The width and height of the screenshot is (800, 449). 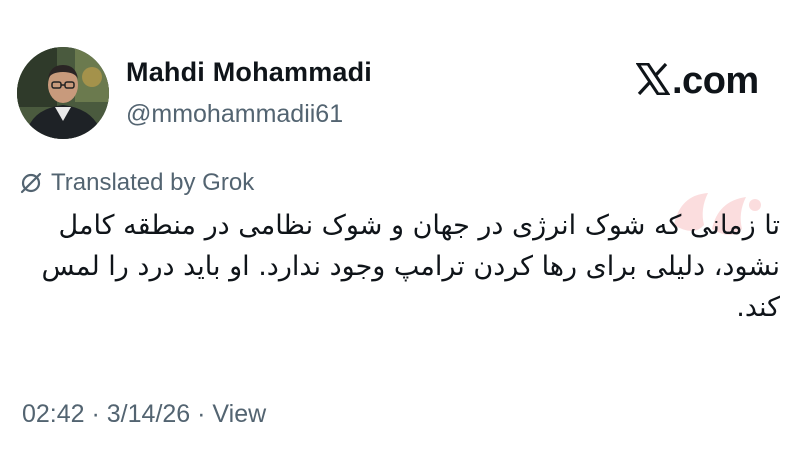 What do you see at coordinates (153, 182) in the screenshot?
I see `translation-label: Translated by Grok` at bounding box center [153, 182].